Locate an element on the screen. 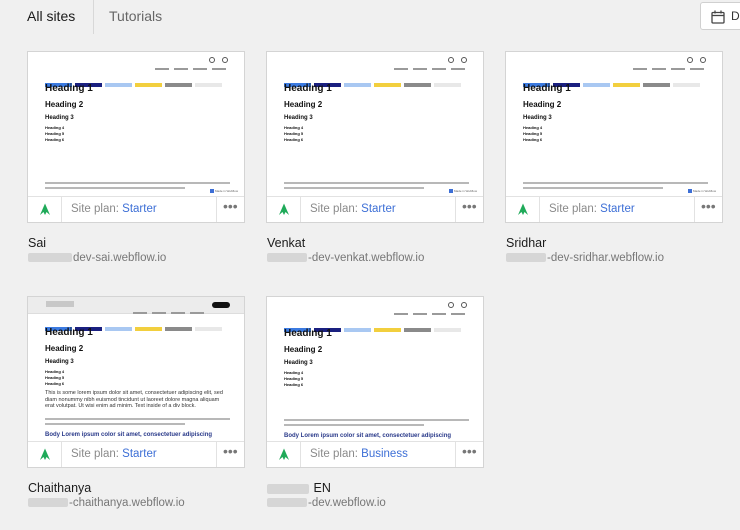 This screenshot has height=530, width=740. site-url: -dev.webflow.io is located at coordinates (326, 503).